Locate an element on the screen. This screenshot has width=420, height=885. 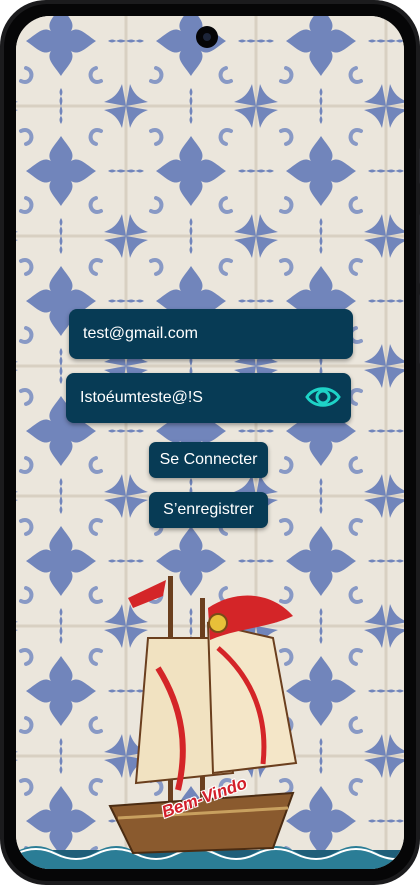
email-field is located at coordinates (211, 334).